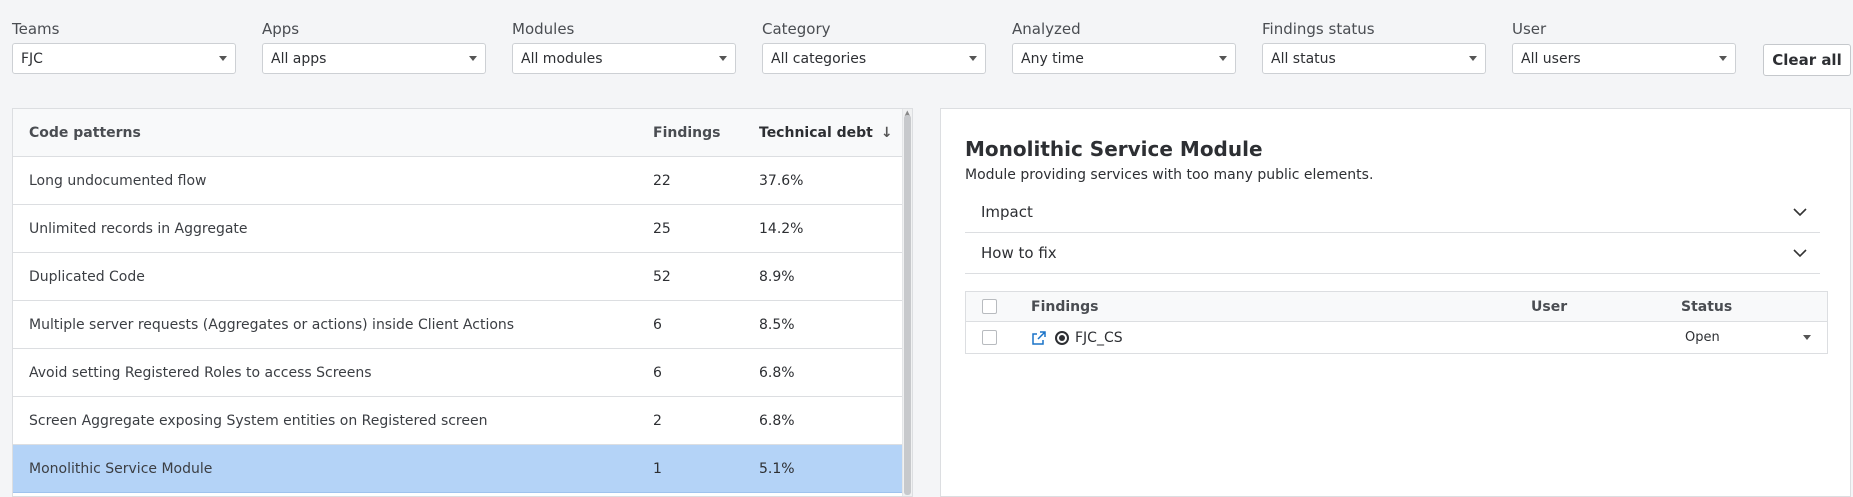 The image size is (1853, 497). I want to click on filter-label: Findings status, so click(1318, 29).